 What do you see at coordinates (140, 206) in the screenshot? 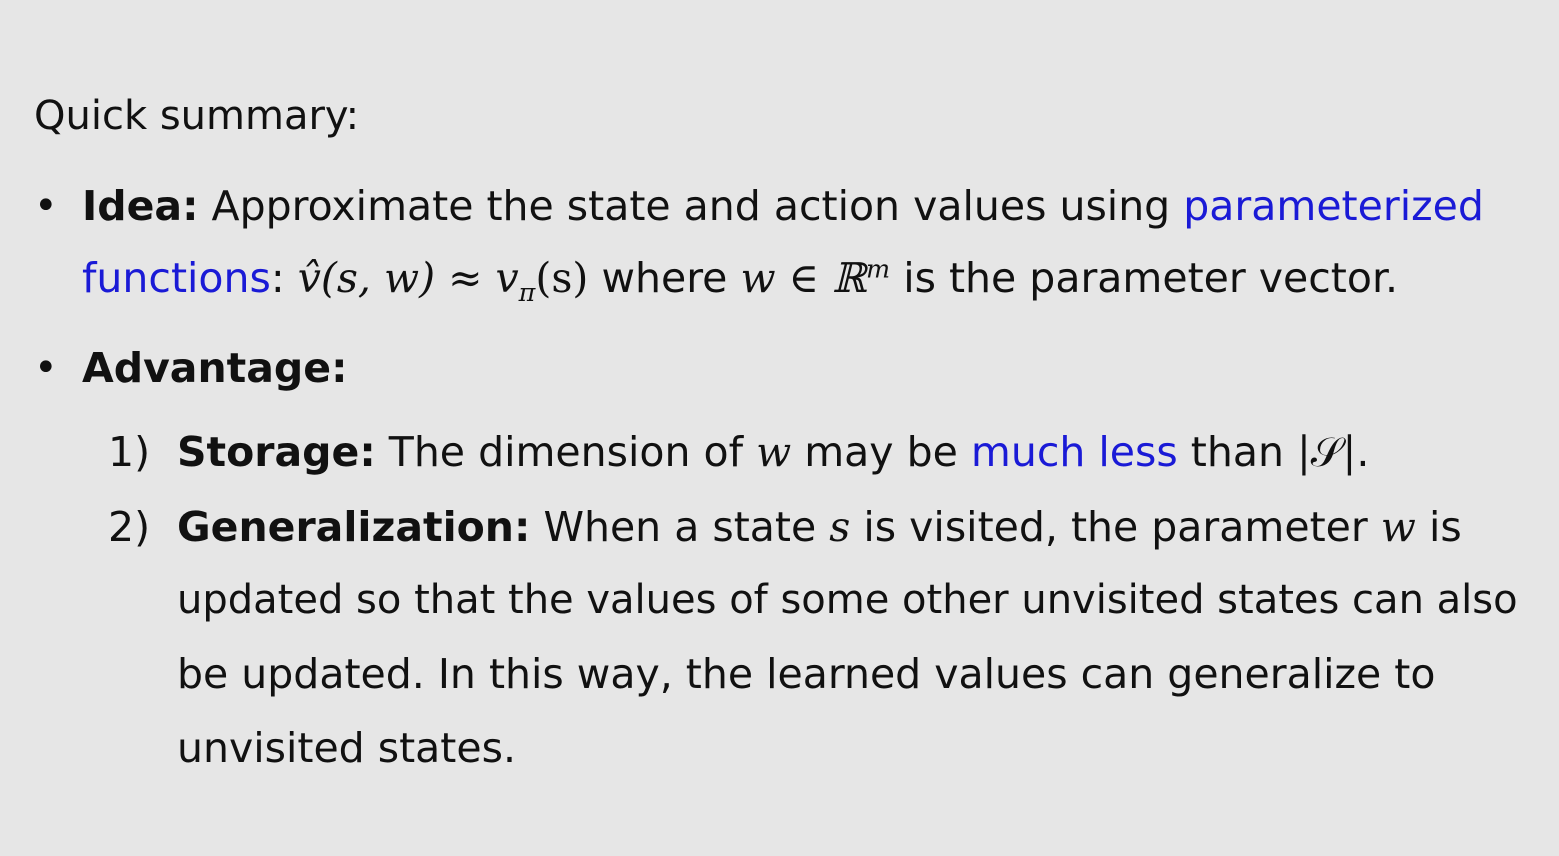
I see `idea-term: Idea:` at bounding box center [140, 206].